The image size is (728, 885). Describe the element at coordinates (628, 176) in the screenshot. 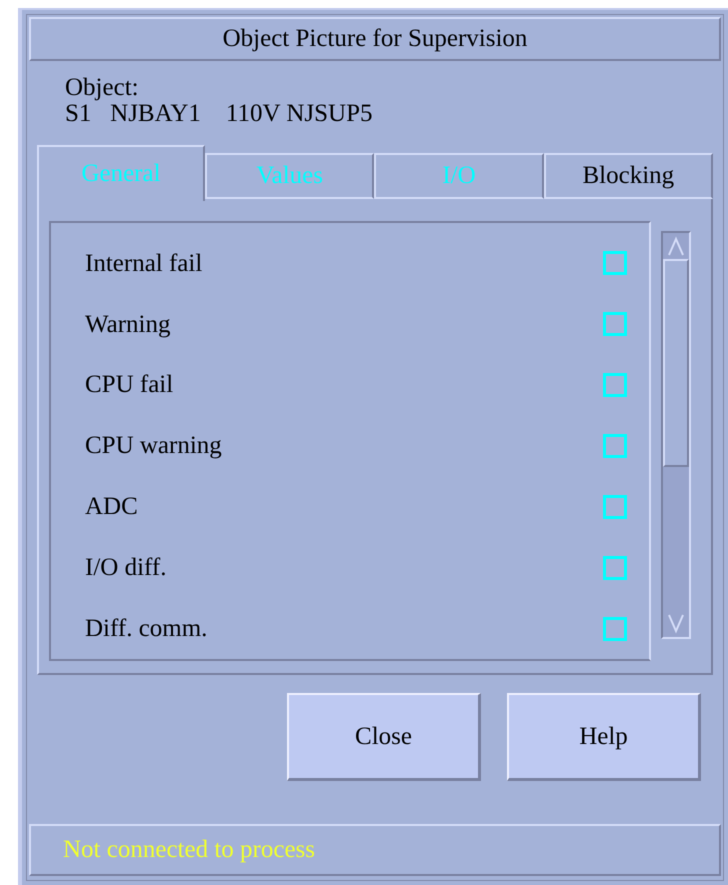

I see `tab: Blocking` at that location.